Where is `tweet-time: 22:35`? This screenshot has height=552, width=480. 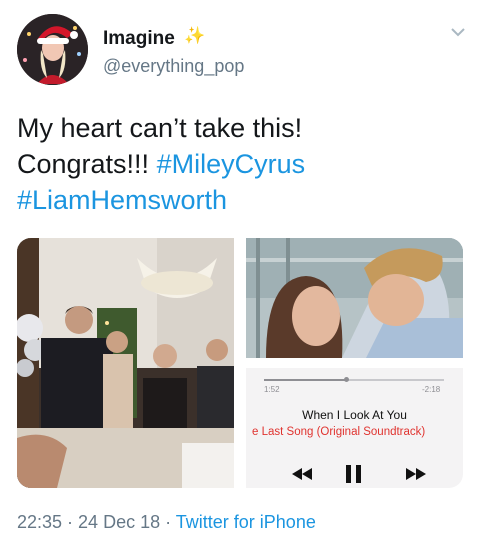 tweet-time: 22:35 is located at coordinates (40, 522).